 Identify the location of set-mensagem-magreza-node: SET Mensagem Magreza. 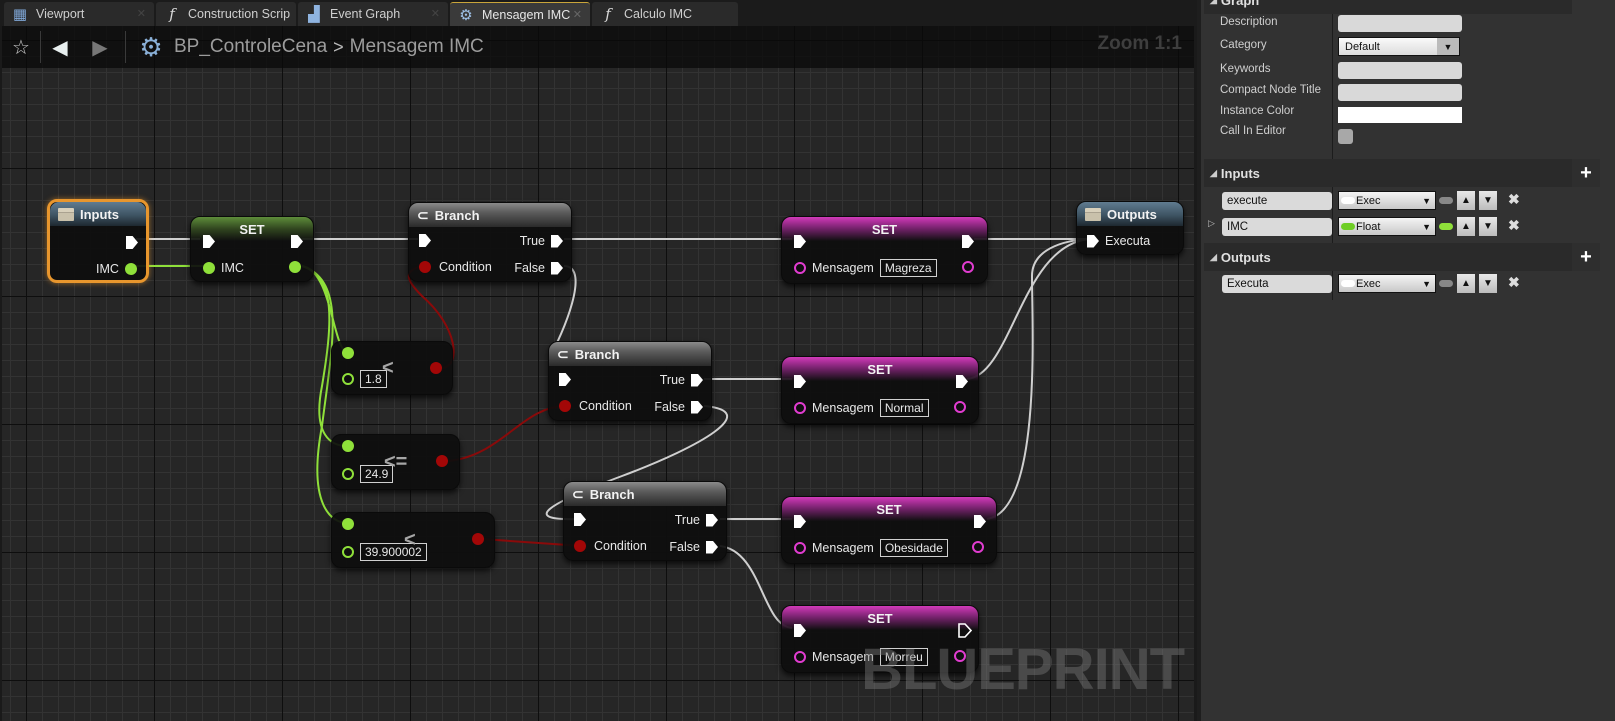
(884, 250).